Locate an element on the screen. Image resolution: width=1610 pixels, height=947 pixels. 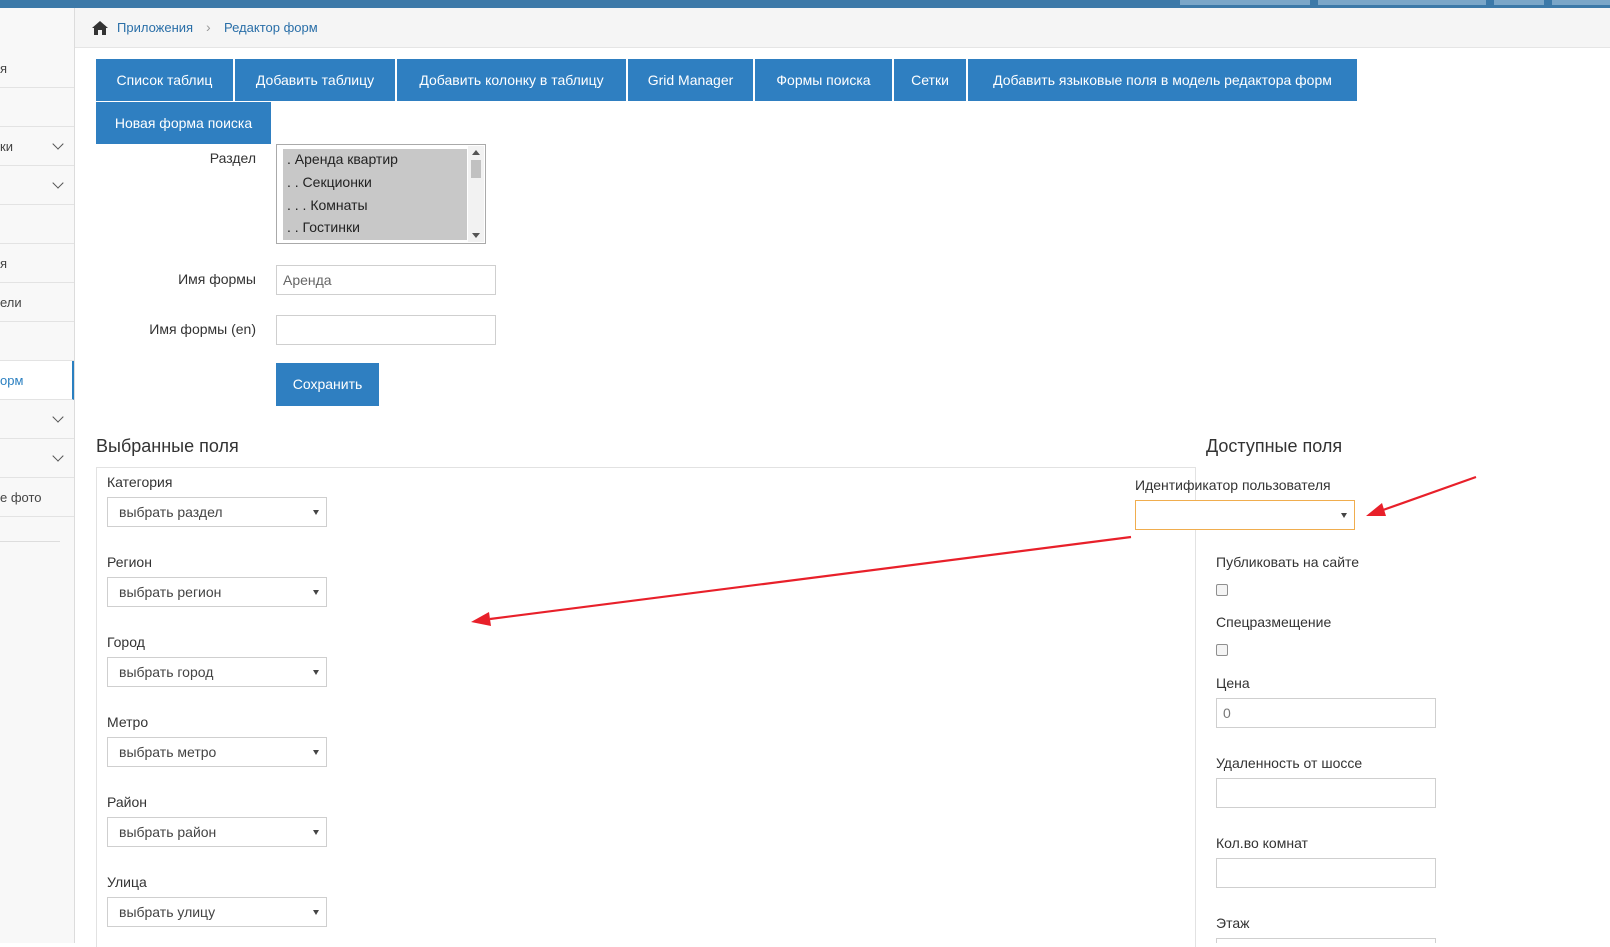
tab-add-column: Добавить колонку в таблицу is located at coordinates (511, 80).